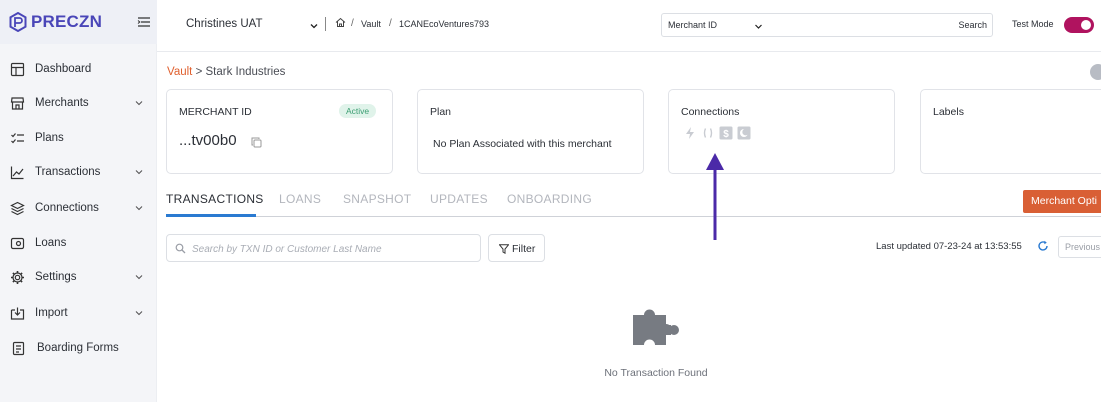 The image size is (1101, 402). I want to click on merchant-search-box: Merchant ID Search, so click(827, 25).